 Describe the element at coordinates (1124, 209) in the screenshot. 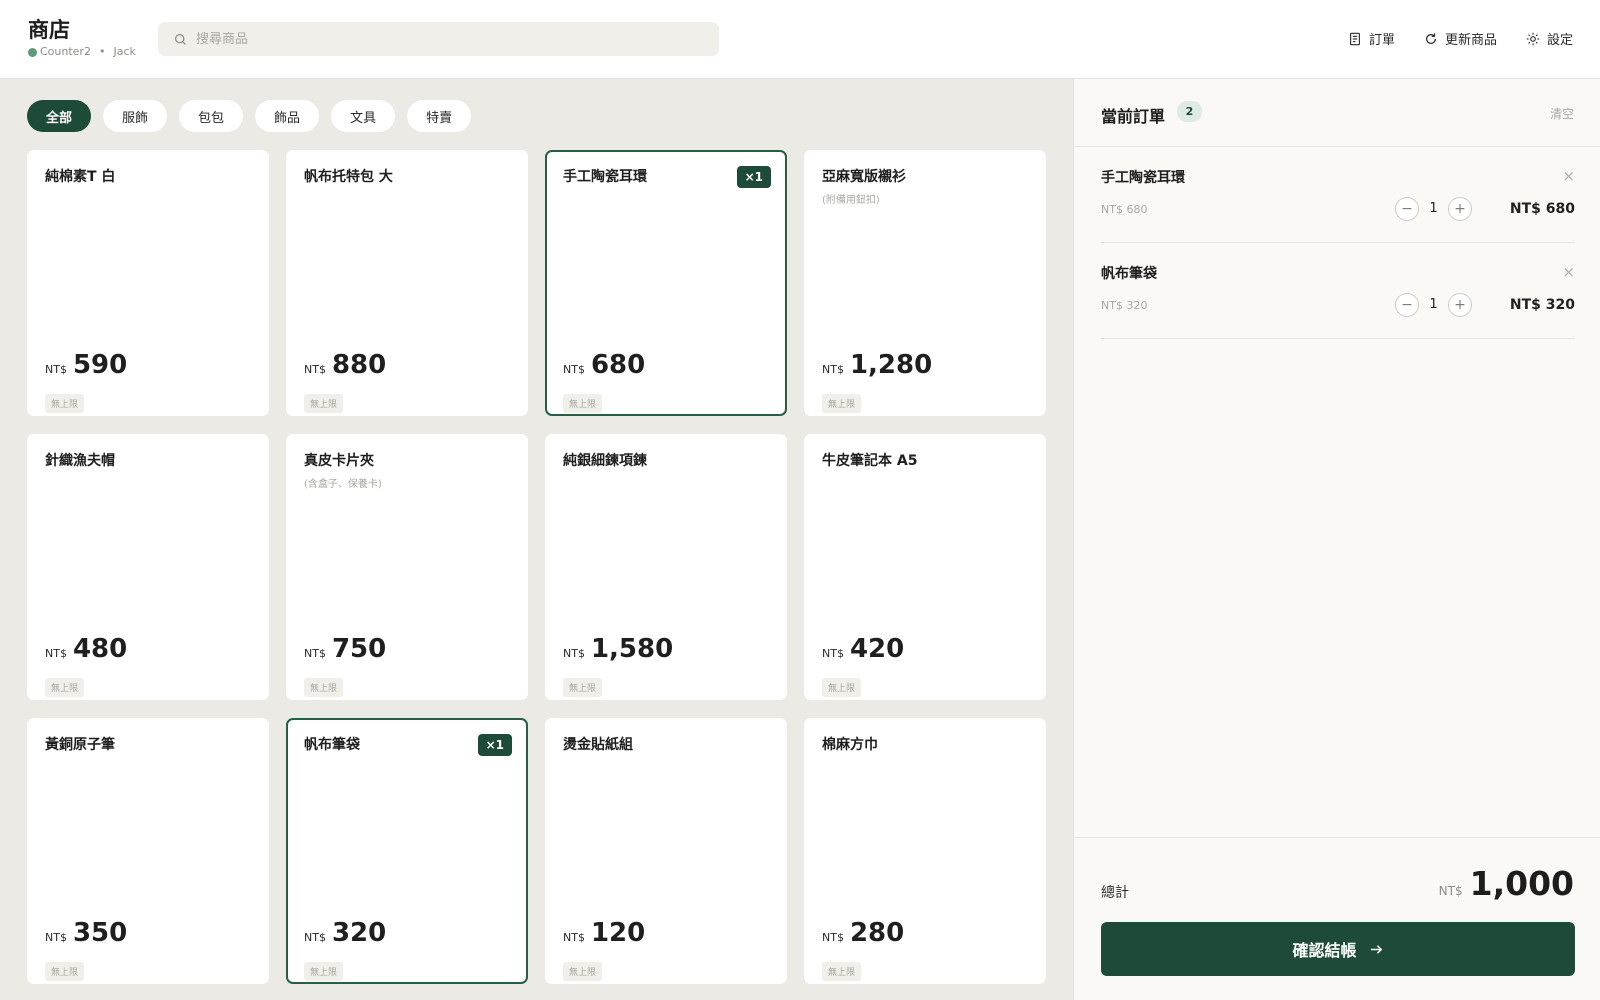

I see `order-item-unit-price: NT$ 680` at that location.